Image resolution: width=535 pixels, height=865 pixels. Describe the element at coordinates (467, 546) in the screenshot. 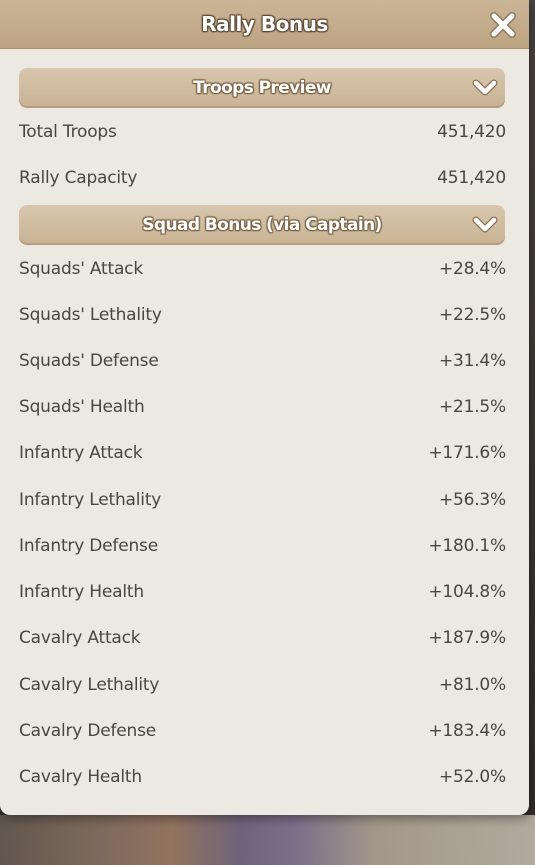

I see `stat-value: +180.1%` at that location.